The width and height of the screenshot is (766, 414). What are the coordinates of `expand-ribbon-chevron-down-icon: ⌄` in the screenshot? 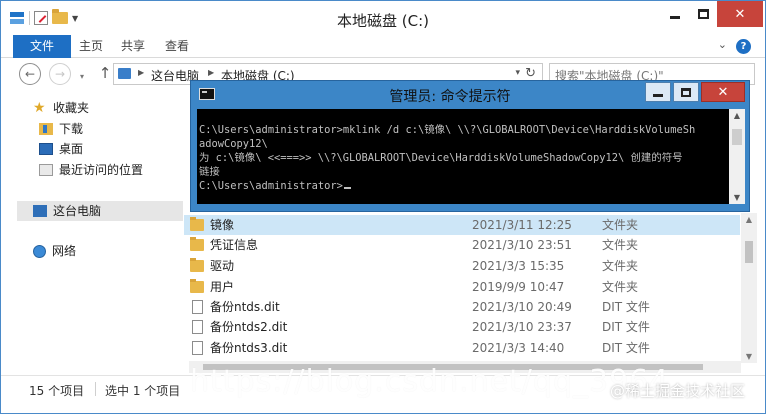 It's located at (722, 44).